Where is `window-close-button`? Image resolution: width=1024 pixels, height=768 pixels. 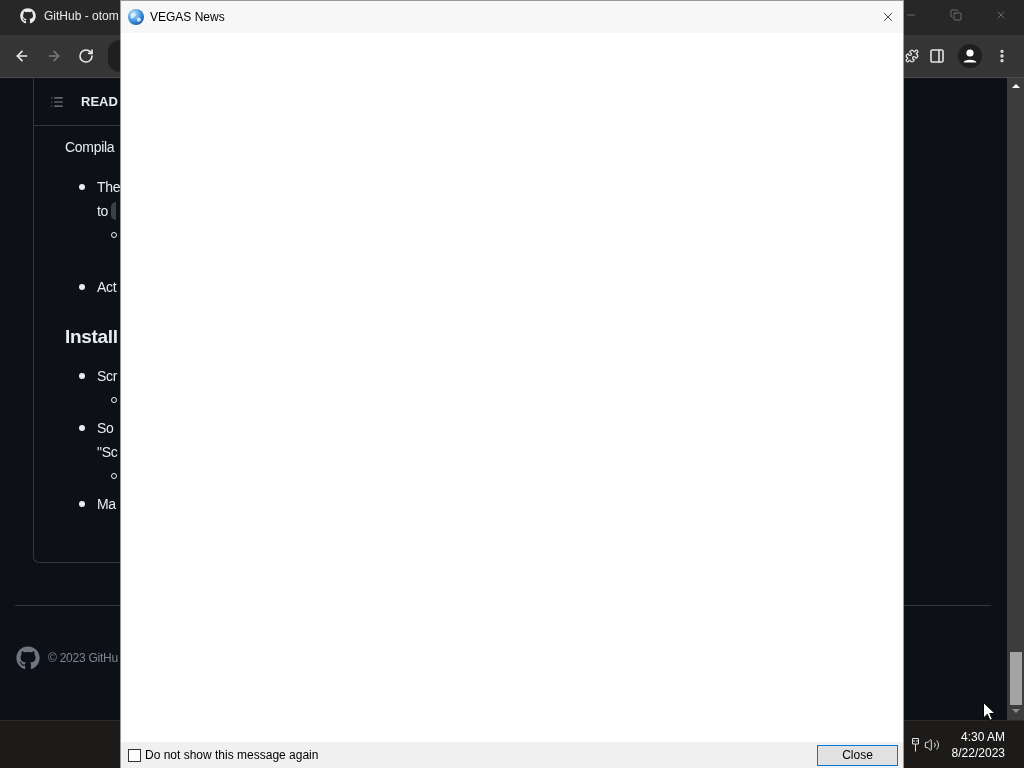 window-close-button is located at coordinates (1001, 15).